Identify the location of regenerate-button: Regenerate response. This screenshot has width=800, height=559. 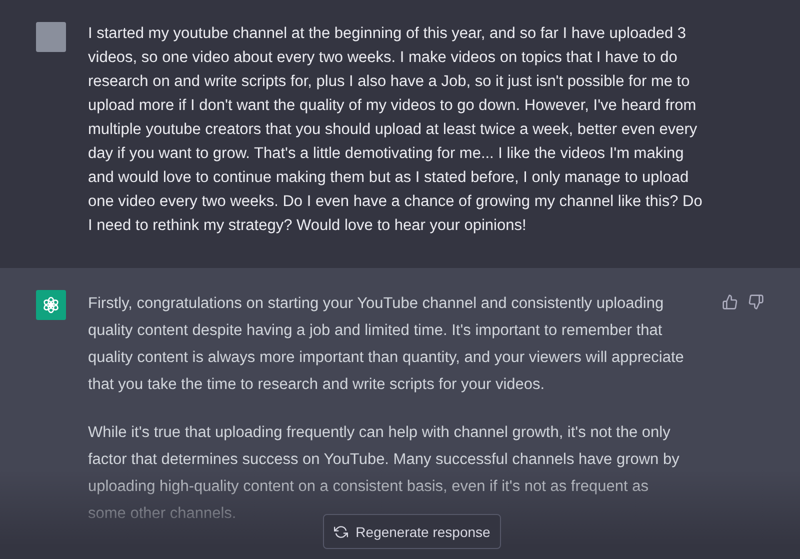
(412, 531).